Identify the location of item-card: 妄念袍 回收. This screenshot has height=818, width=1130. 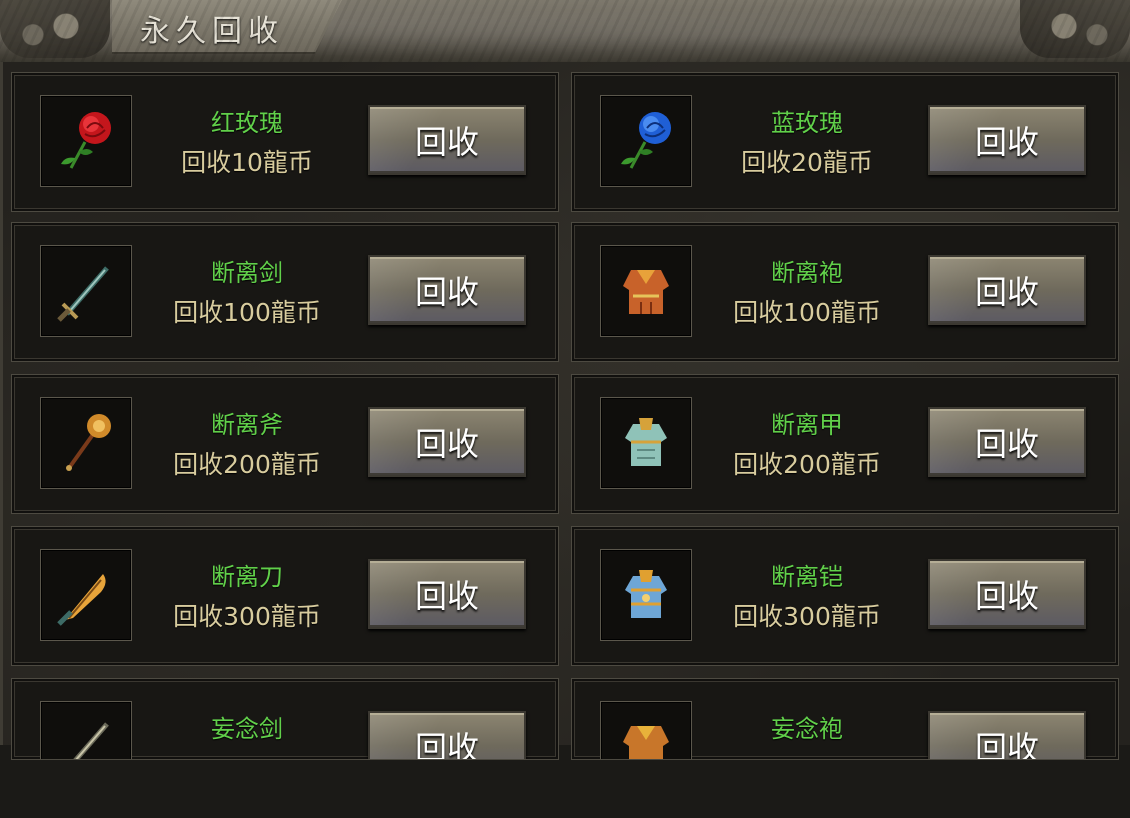
(845, 719).